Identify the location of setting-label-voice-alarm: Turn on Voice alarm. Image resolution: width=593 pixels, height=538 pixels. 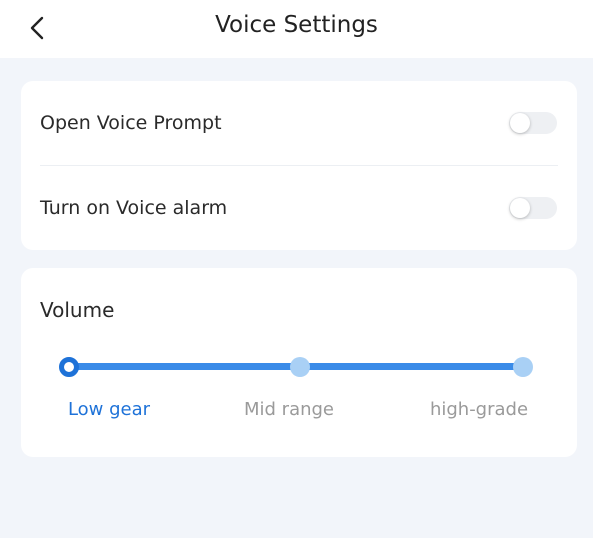
(134, 208).